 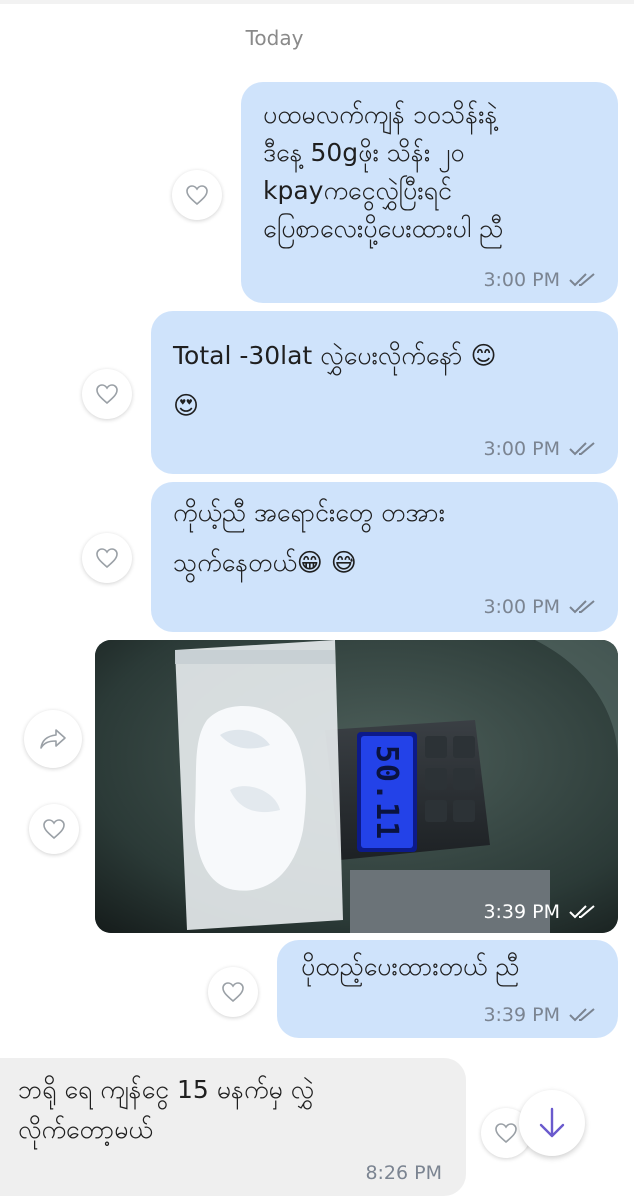 What do you see at coordinates (322, 355) in the screenshot?
I see `message-text-line: Total -30lat လွှဲပေးလိုက်နော်` at bounding box center [322, 355].